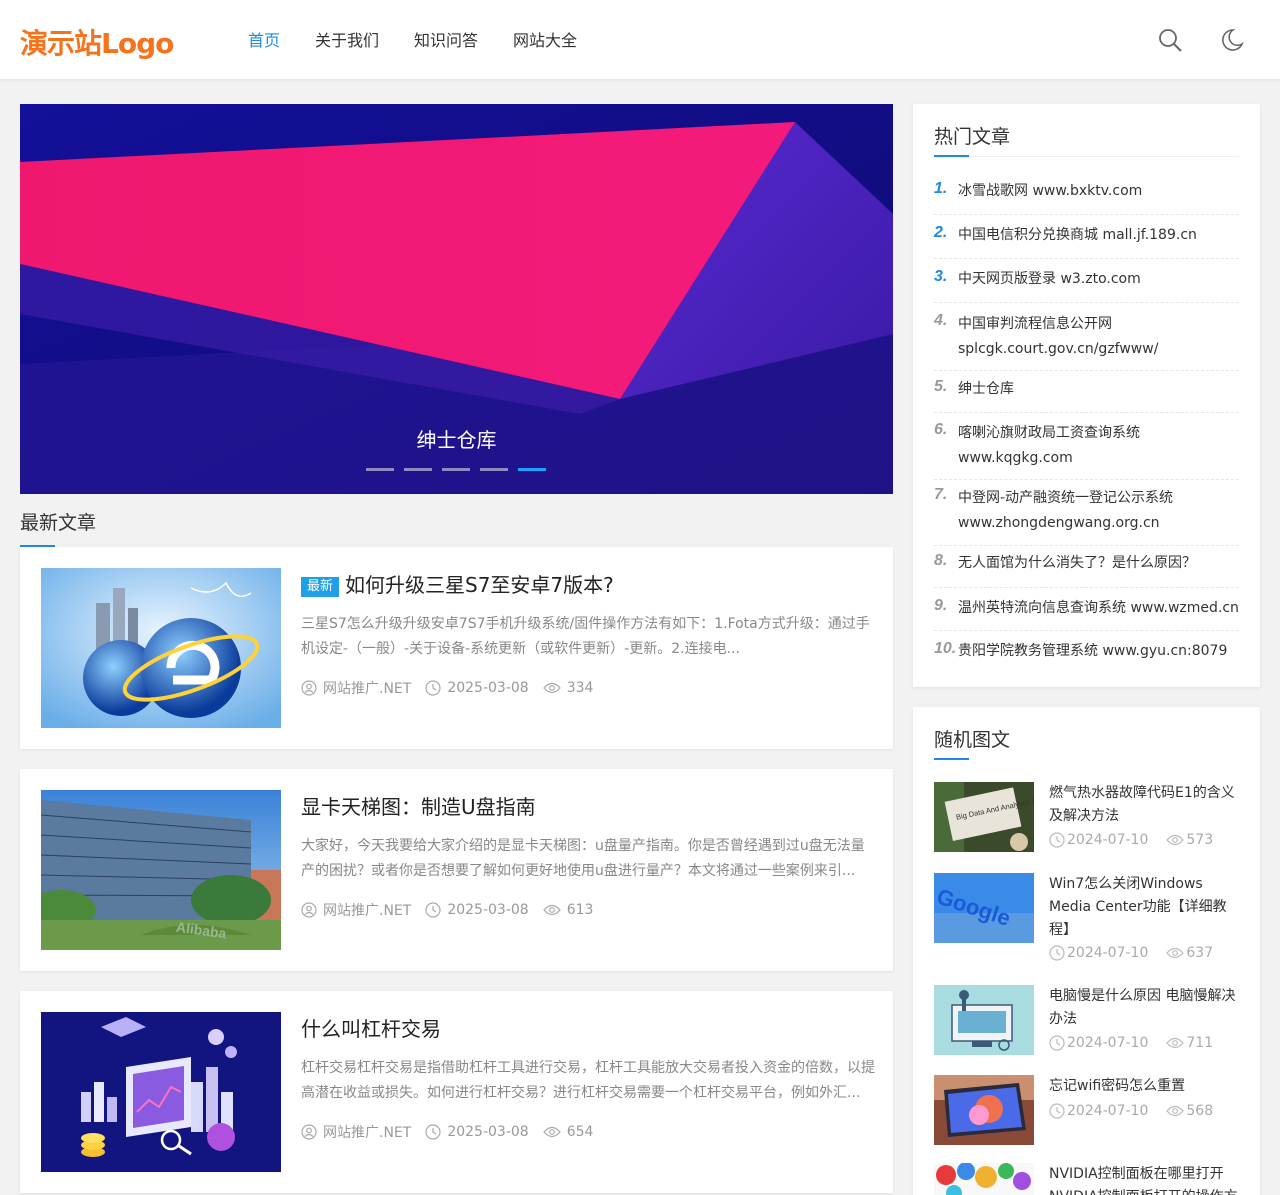 Image resolution: width=1280 pixels, height=1195 pixels. I want to click on widget-title-underline, so click(1086, 156).